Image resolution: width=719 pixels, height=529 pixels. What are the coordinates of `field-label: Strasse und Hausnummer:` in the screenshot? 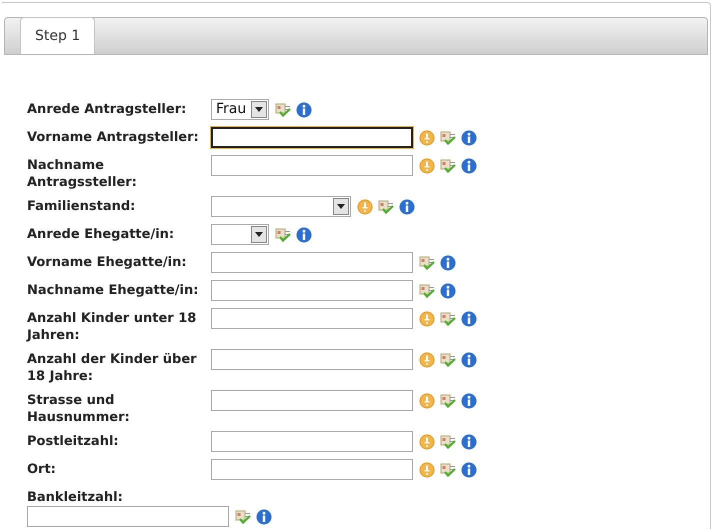 It's located at (79, 409).